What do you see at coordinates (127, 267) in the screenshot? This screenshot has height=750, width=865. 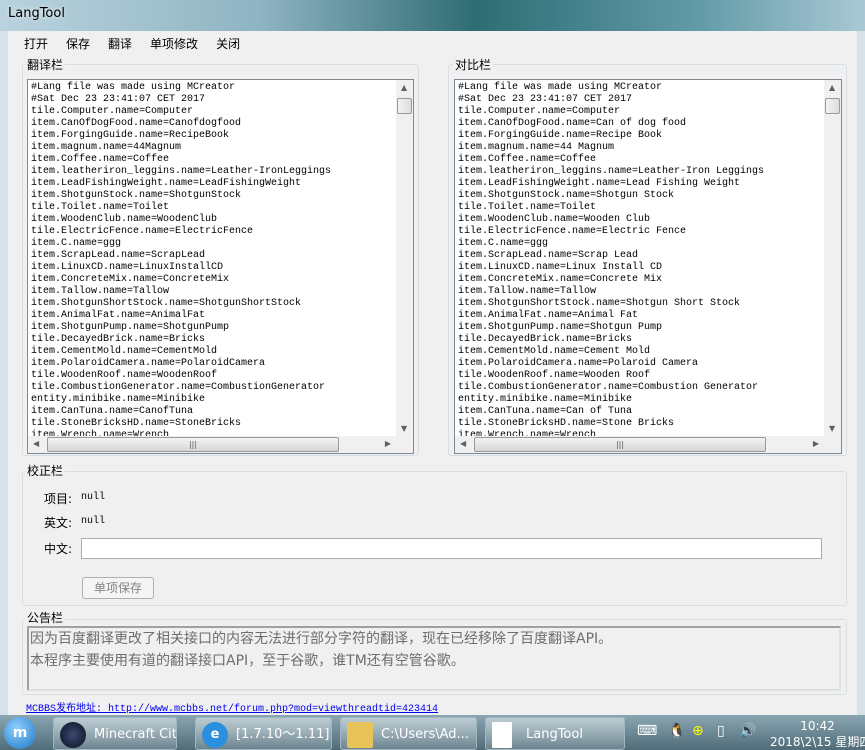 I see `text-line: item.LinuxCD.name=LinuxInstallCD` at bounding box center [127, 267].